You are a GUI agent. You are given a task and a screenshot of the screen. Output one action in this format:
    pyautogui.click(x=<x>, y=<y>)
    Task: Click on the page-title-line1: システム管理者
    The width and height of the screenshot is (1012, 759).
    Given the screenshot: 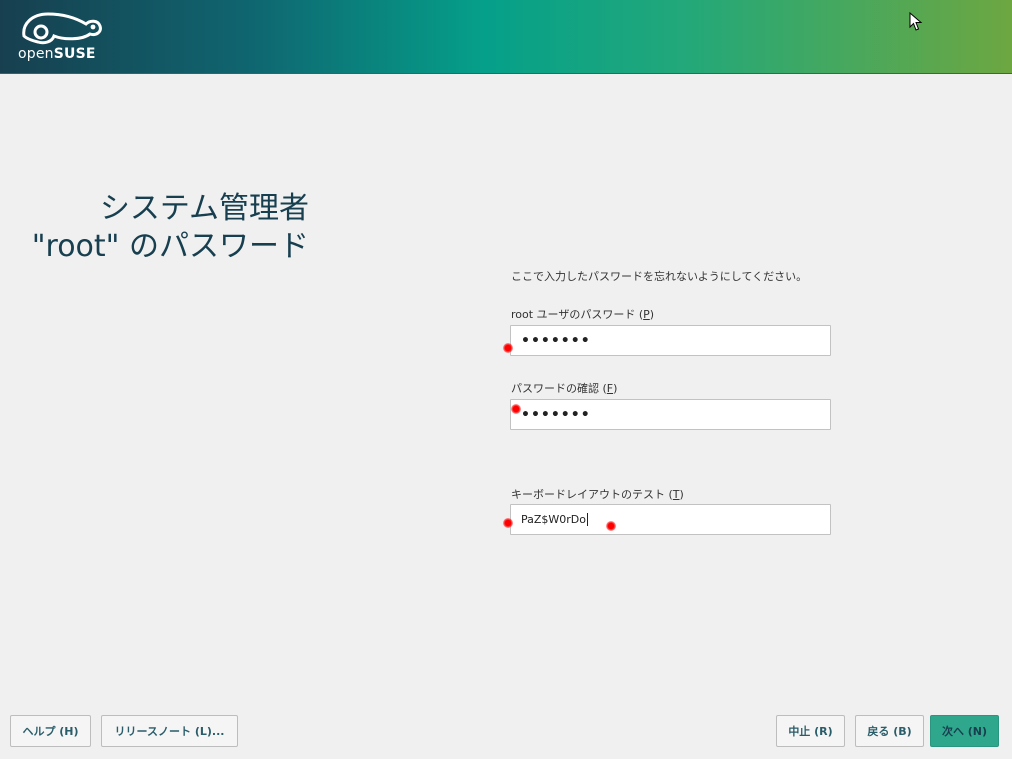 What is the action you would take?
    pyautogui.click(x=204, y=208)
    